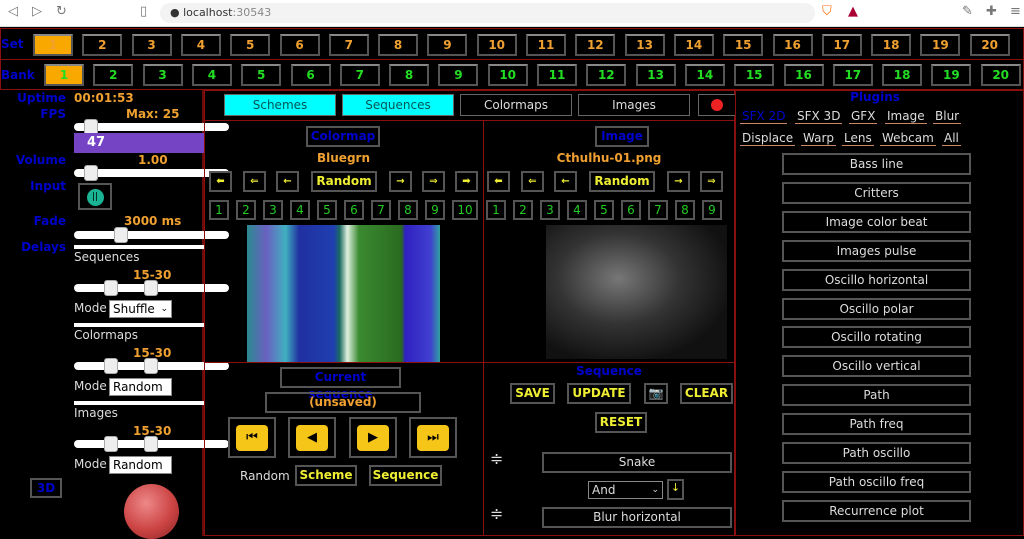 The height and width of the screenshot is (539, 1024). I want to click on bookmark-icon: ▯, so click(143, 11).